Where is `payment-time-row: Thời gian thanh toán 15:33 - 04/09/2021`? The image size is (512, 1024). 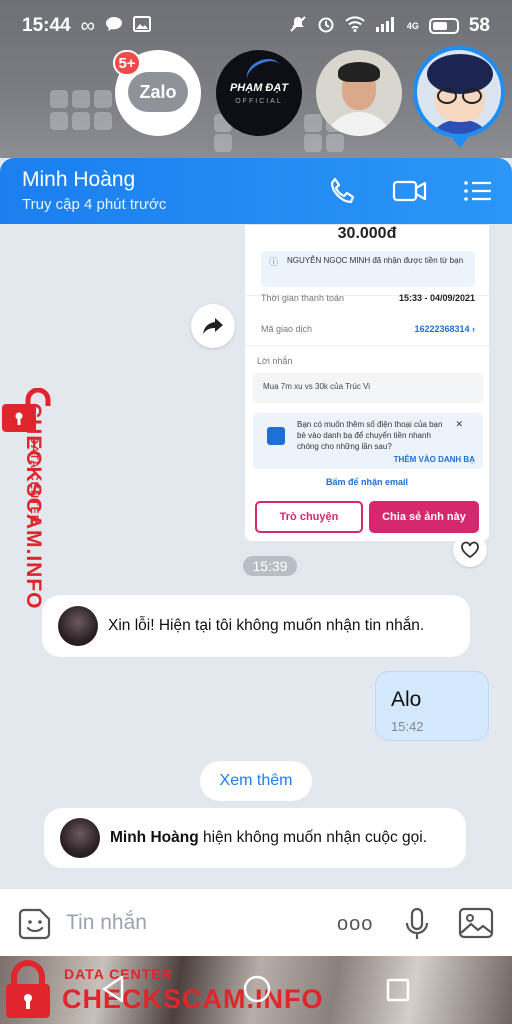
payment-time-row: Thời gian thanh toán 15:33 - 04/09/2021 is located at coordinates (368, 298).